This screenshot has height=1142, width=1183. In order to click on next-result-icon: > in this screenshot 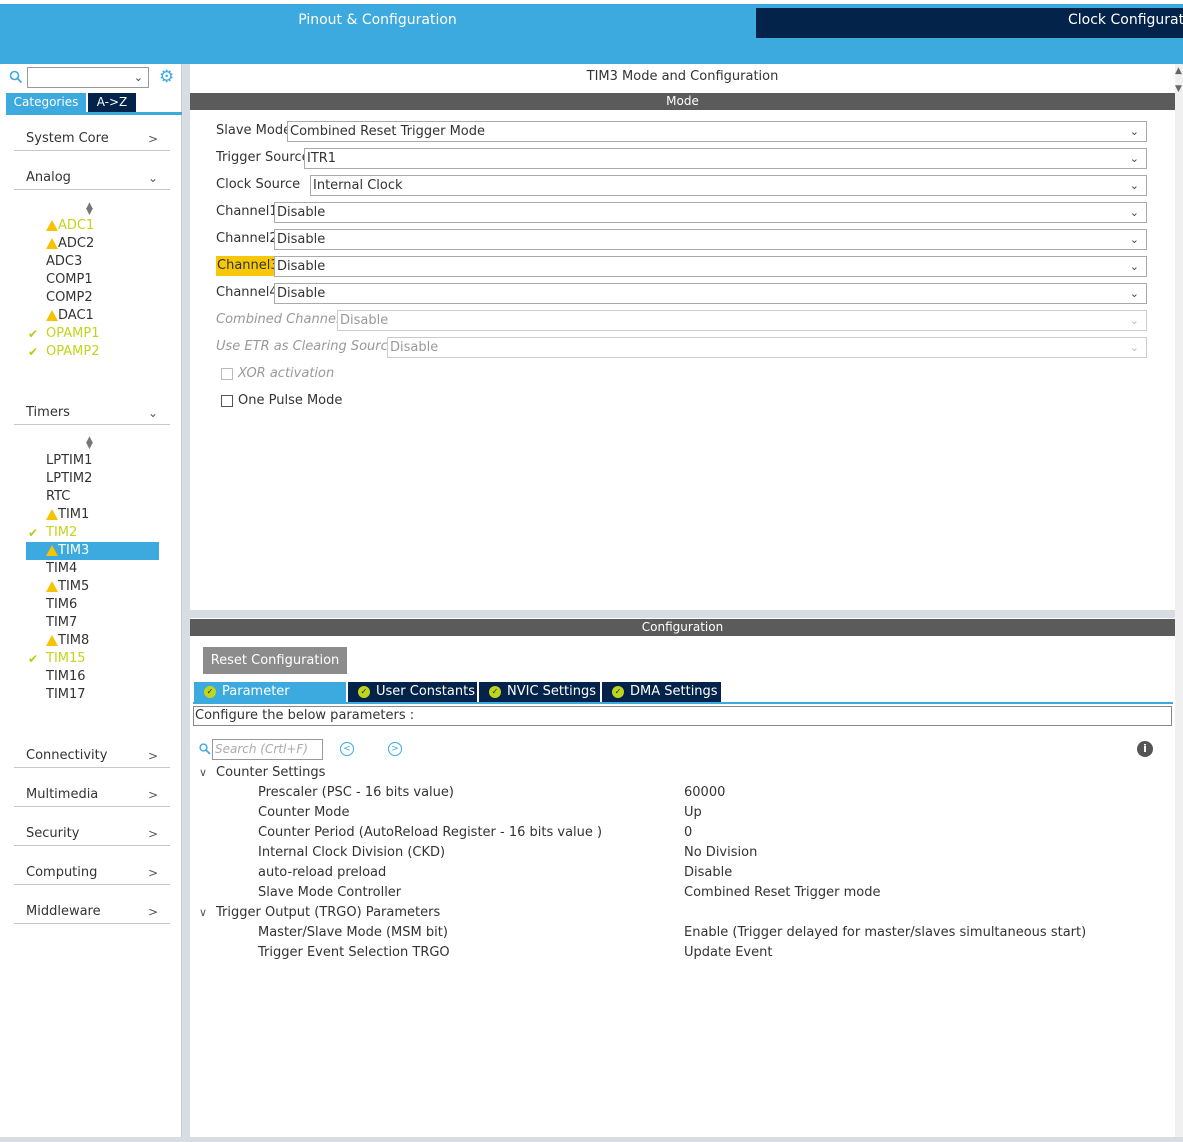, I will do `click(395, 749)`.